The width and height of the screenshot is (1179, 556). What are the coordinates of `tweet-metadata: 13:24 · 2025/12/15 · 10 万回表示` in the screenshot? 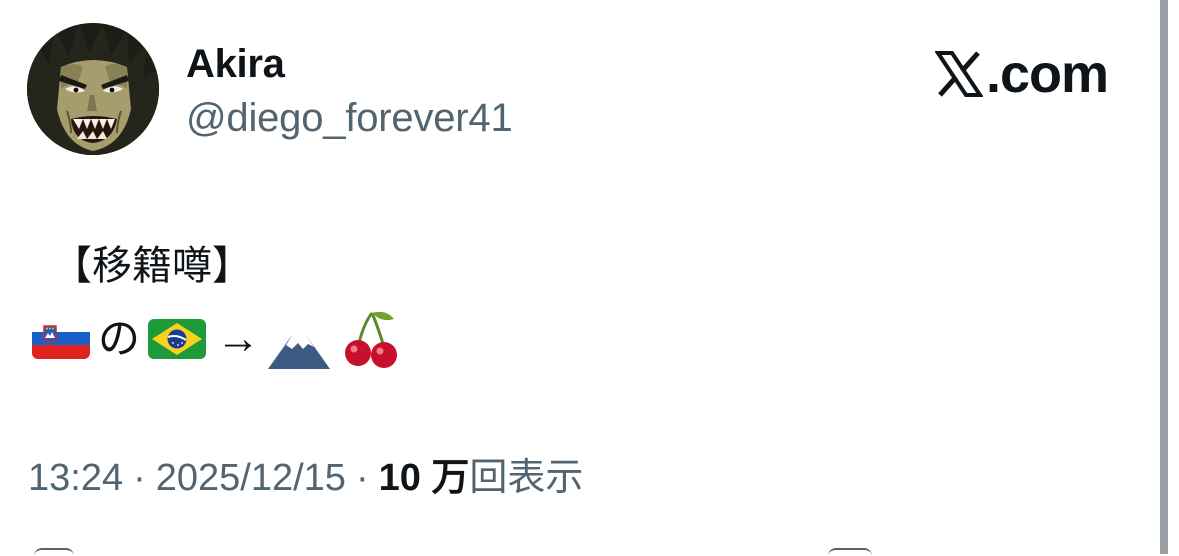 It's located at (305, 478).